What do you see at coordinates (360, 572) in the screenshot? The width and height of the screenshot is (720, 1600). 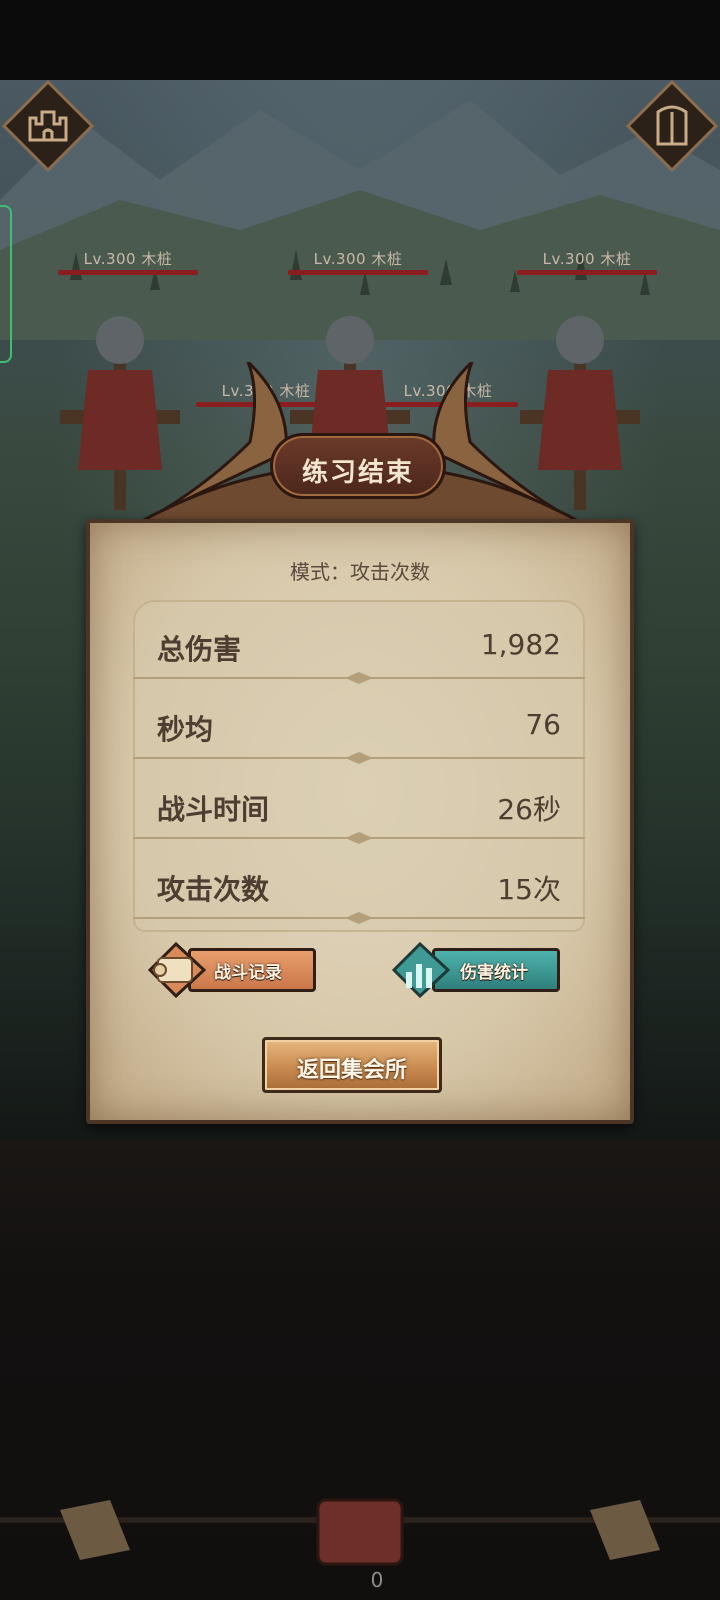 I see `mode-label: 模式：攻击次数` at bounding box center [360, 572].